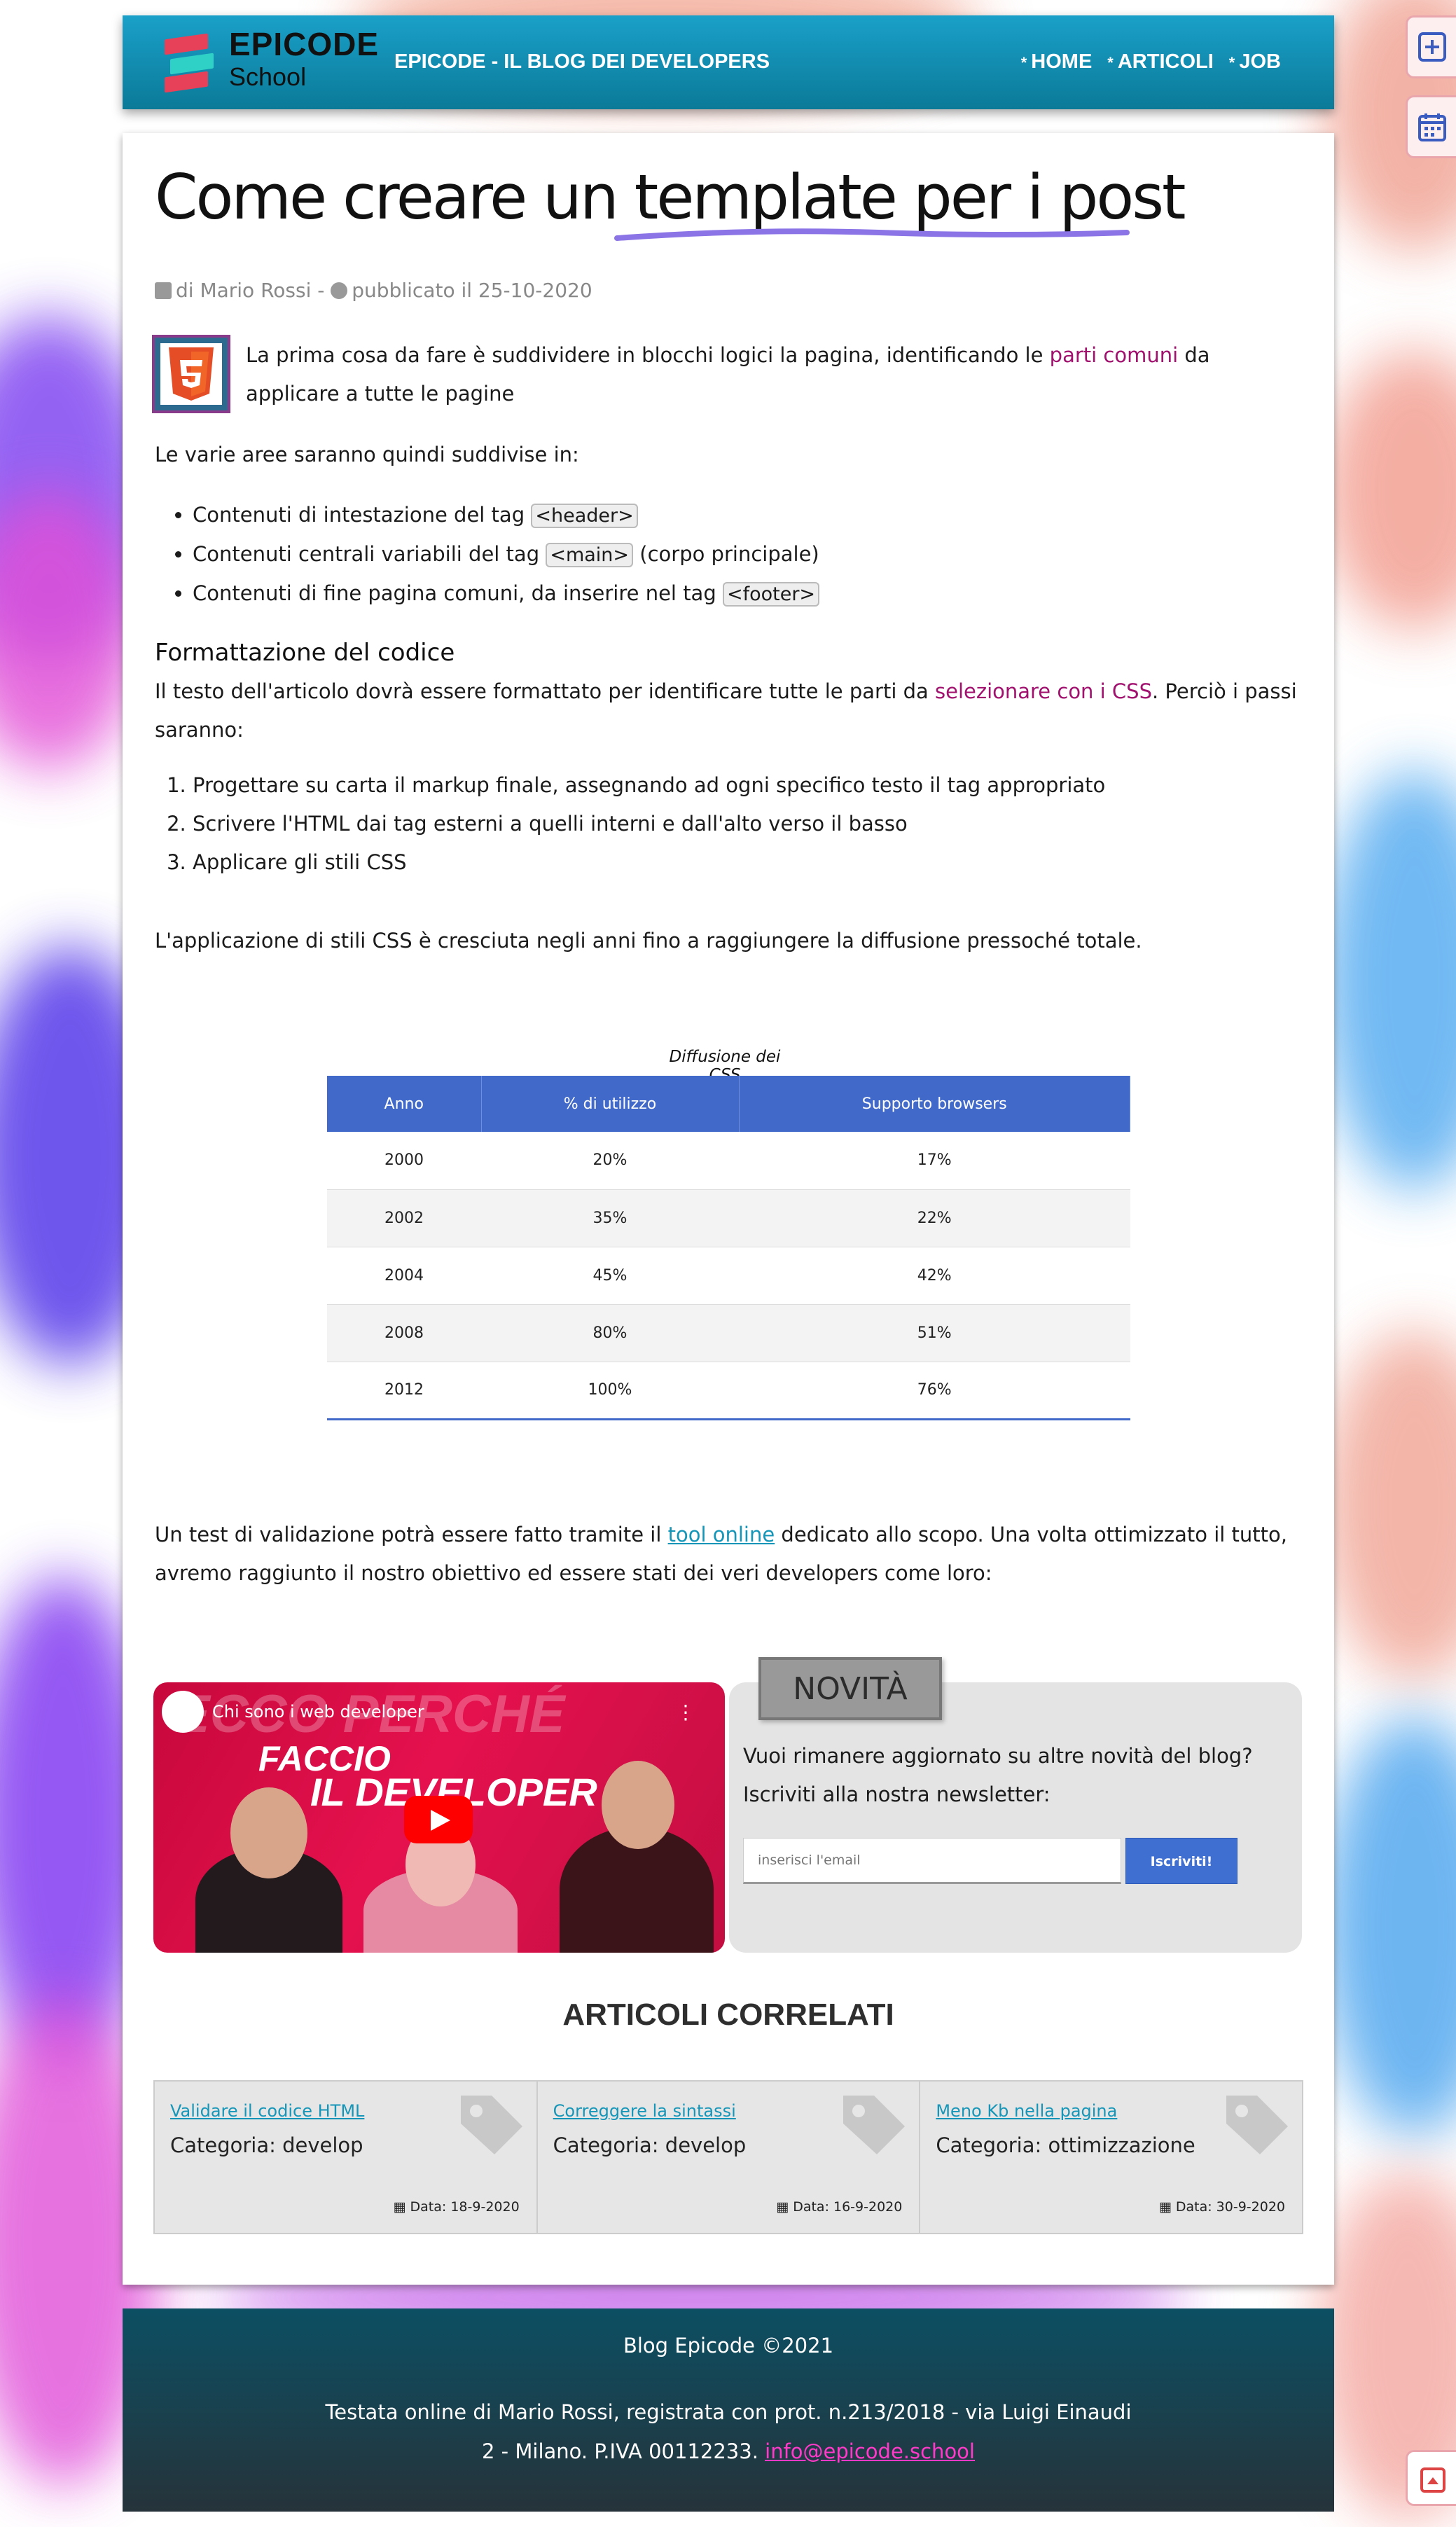 This screenshot has width=1456, height=2527. I want to click on list-item-text: Contenuti centrali variabili del tag, so click(369, 554).